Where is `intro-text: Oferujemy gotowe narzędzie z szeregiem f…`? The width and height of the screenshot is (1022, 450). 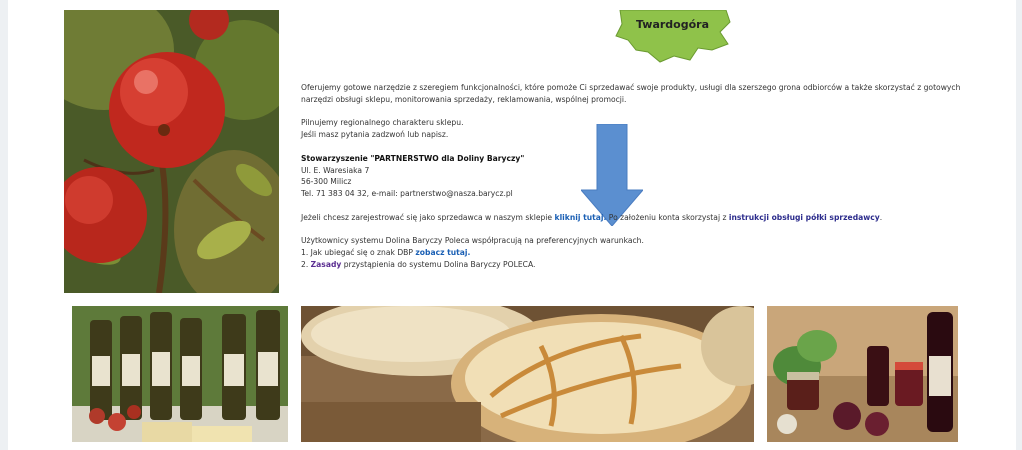
intro-text: Oferujemy gotowe narzędzie z szeregiem f… is located at coordinates (631, 93).